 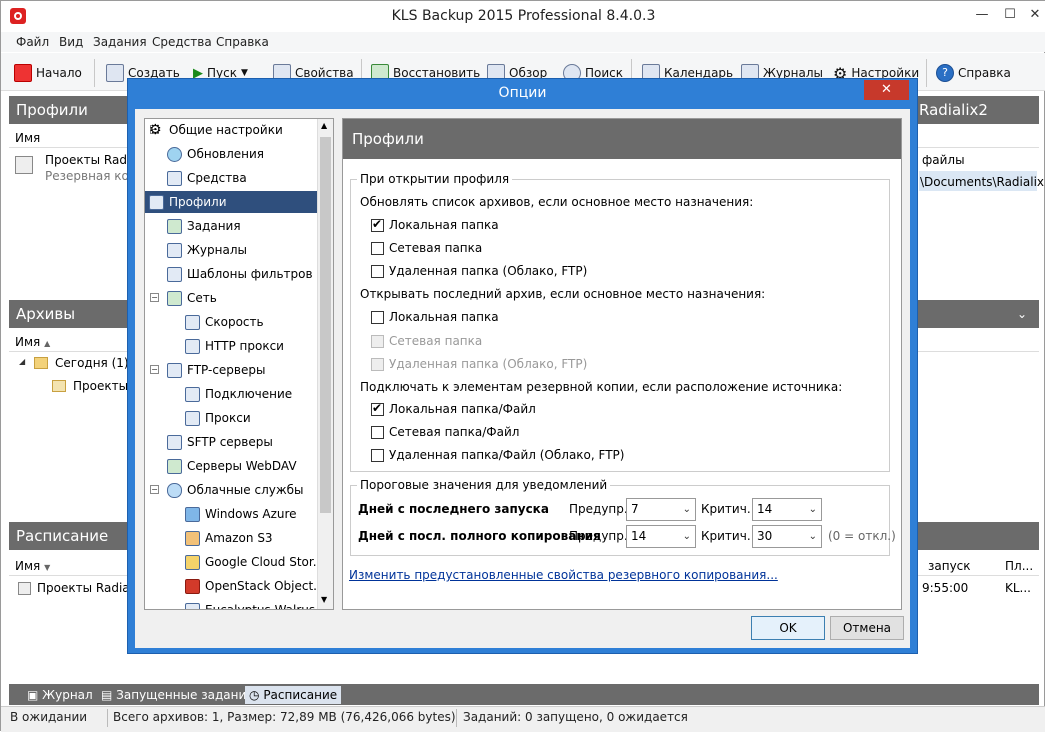 I want to click on threshold-note: (0 = откл.), so click(x=862, y=536).